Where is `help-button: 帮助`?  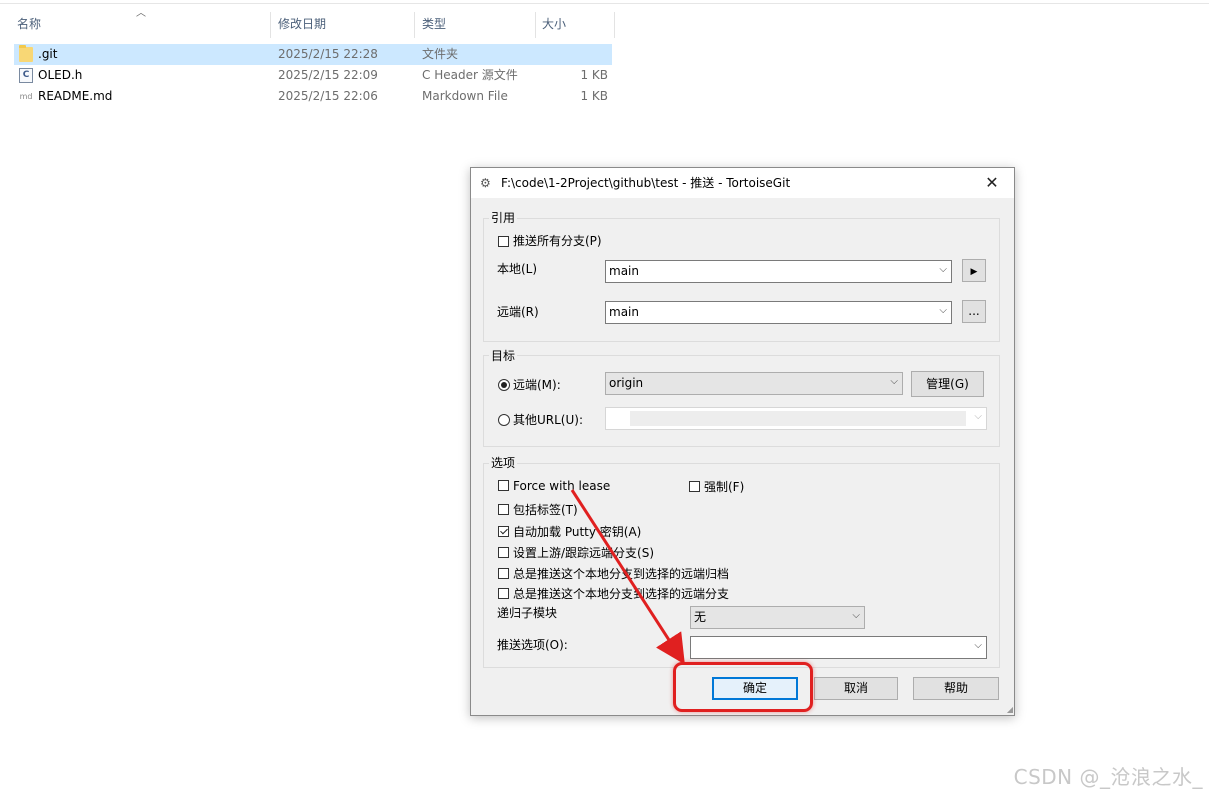
help-button: 帮助 is located at coordinates (956, 688).